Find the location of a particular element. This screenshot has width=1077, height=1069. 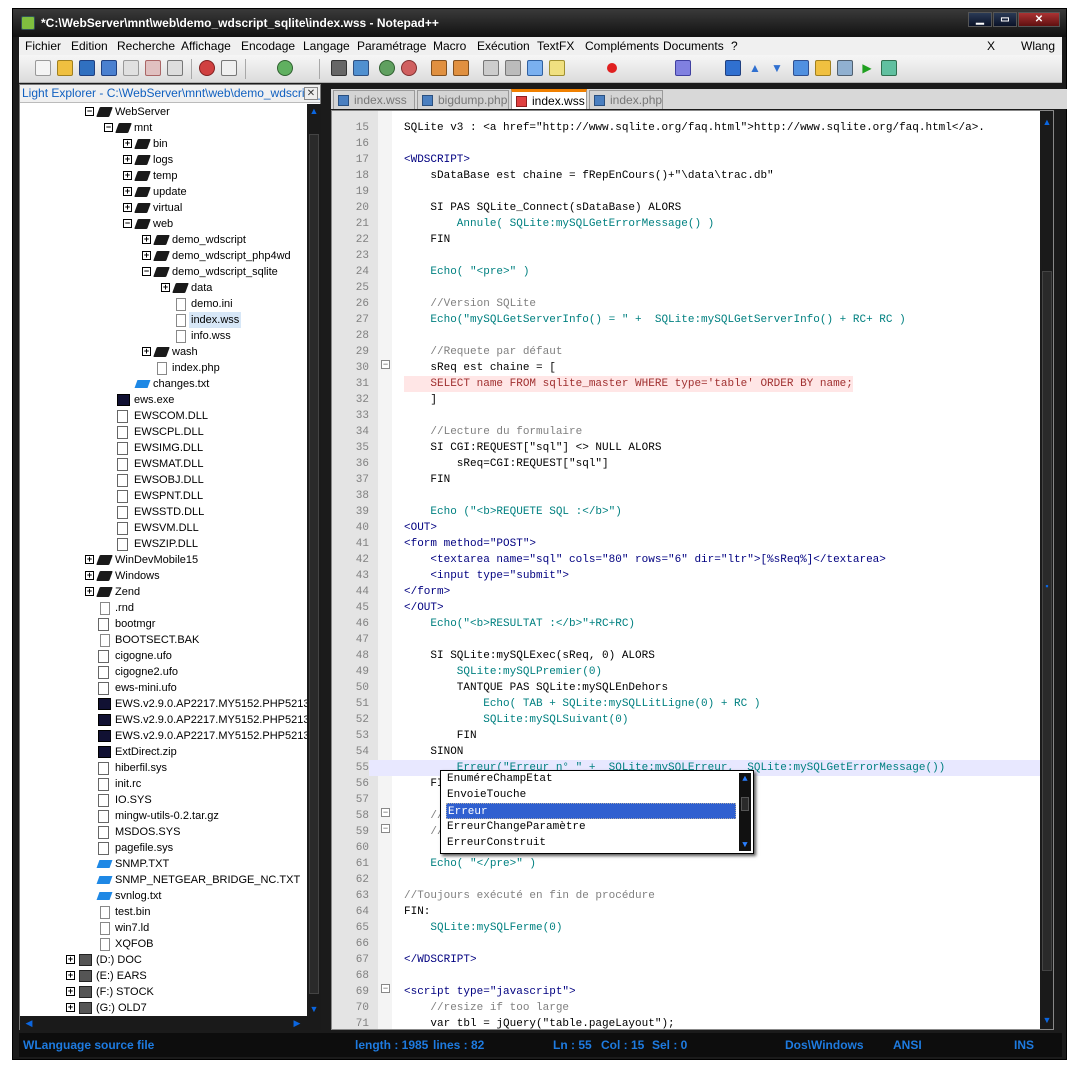

code-line: 32 ] is located at coordinates (692, 400).